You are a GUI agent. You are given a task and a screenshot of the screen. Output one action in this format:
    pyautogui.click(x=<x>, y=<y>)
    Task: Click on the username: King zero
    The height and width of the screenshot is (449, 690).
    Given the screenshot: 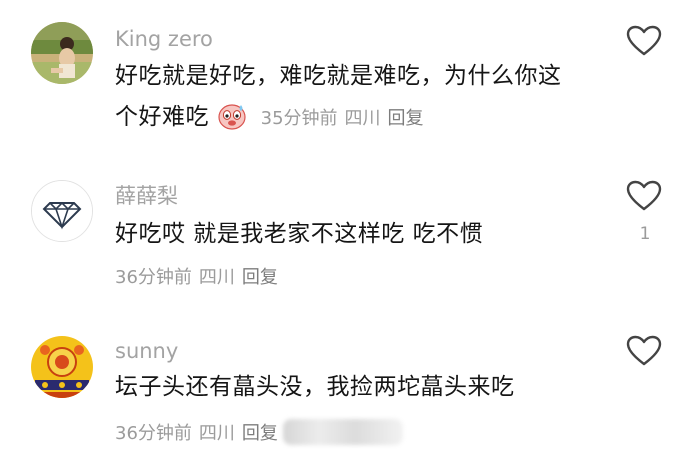 What is the action you would take?
    pyautogui.click(x=164, y=39)
    